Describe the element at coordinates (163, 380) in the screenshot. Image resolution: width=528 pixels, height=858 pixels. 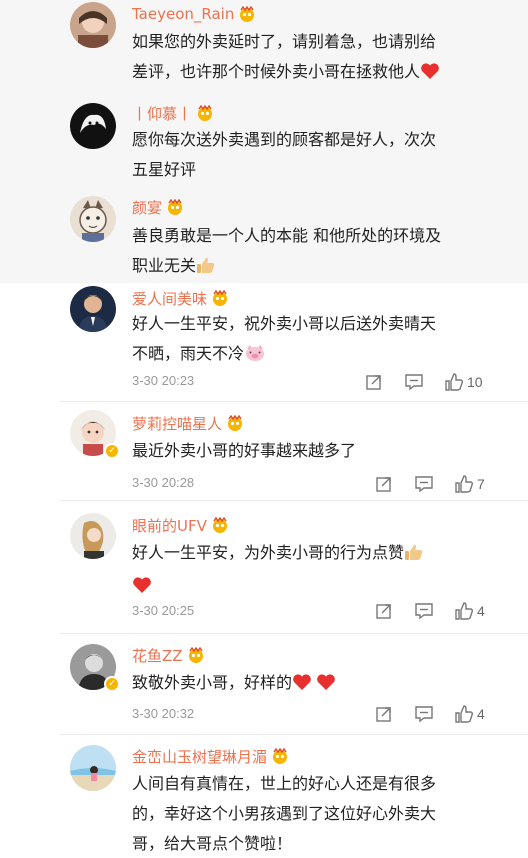
I see `comment-timestamp: 3-30 20:23` at that location.